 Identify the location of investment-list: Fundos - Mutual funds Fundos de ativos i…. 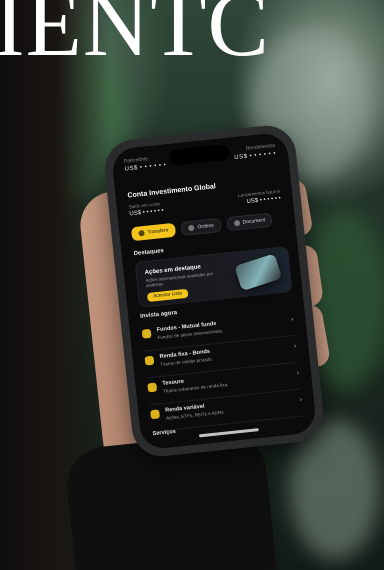
(222, 370).